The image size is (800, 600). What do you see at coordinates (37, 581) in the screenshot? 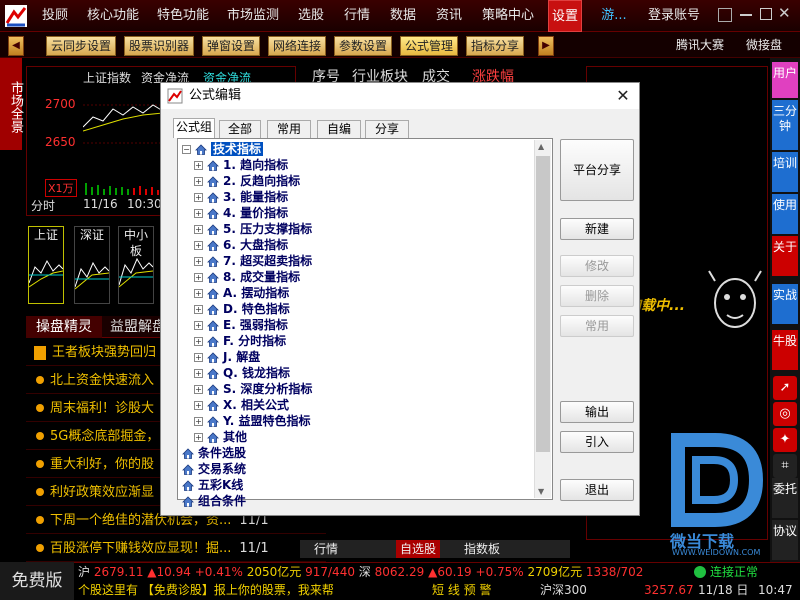
I see `free-version-label: 免费版` at bounding box center [37, 581].